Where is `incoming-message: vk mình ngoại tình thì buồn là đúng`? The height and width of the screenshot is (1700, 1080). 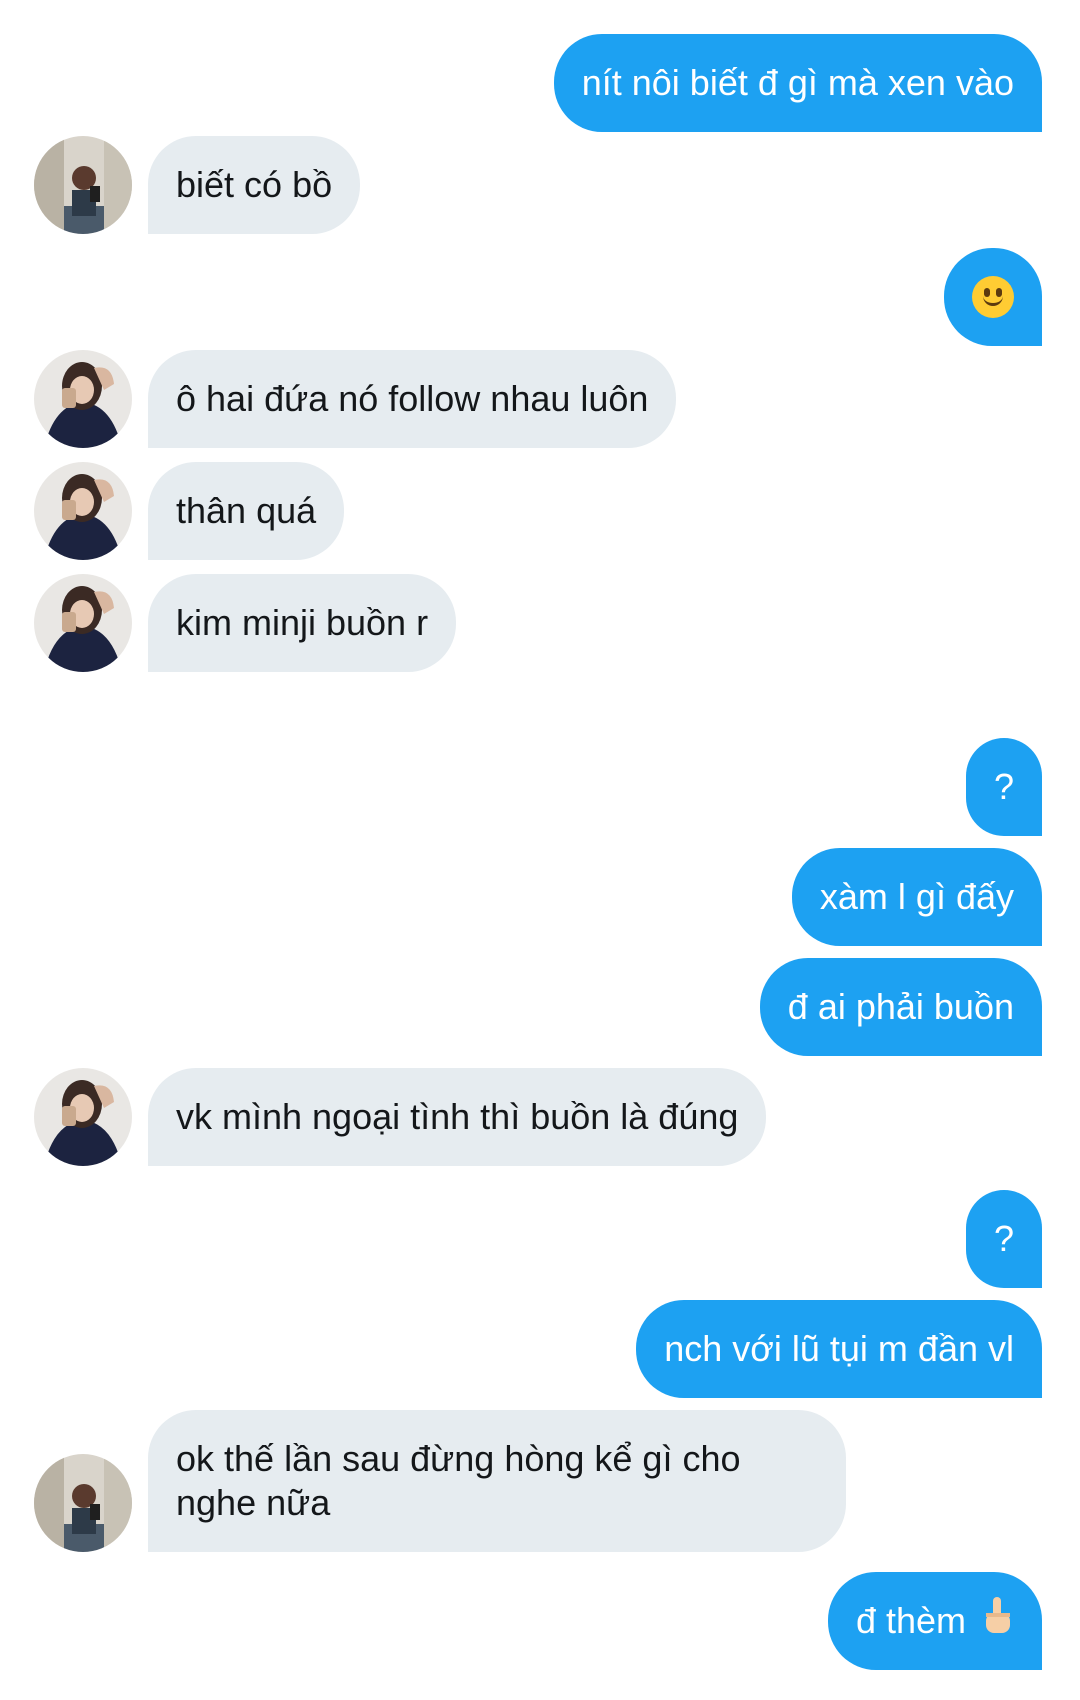
incoming-message: vk mình ngoại tình thì buồn là đúng is located at coordinates (457, 1117).